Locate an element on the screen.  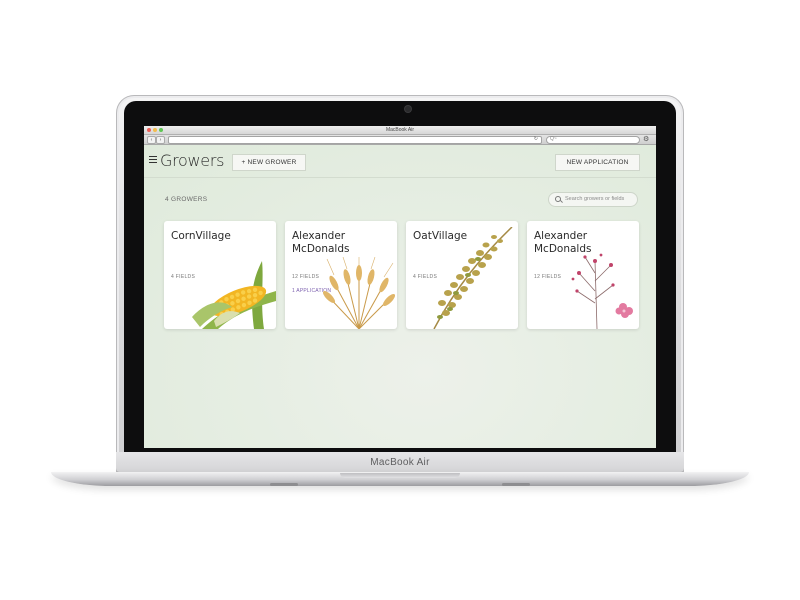
grower-name: CornVillage is located at coordinates (201, 236).